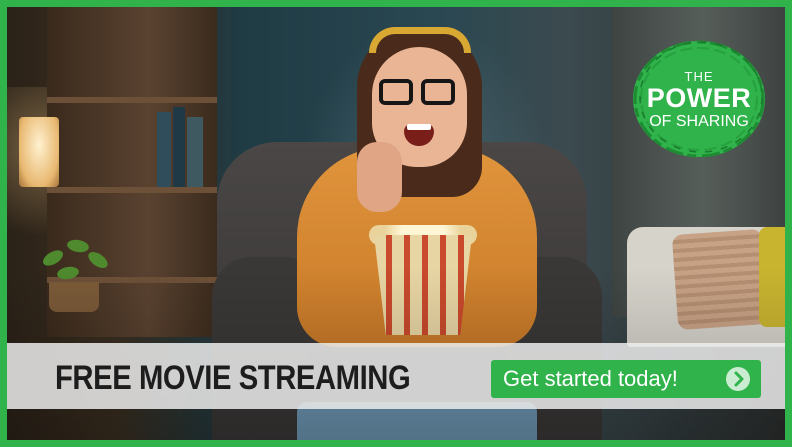 Image resolution: width=792 pixels, height=447 pixels. What do you see at coordinates (233, 378) in the screenshot?
I see `headline: FREE MOVIE STREAMING` at bounding box center [233, 378].